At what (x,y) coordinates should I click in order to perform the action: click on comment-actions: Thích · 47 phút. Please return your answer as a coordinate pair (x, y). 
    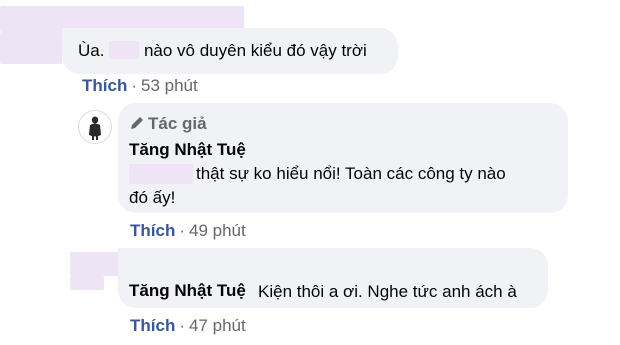
    Looking at the image, I should click on (188, 326).